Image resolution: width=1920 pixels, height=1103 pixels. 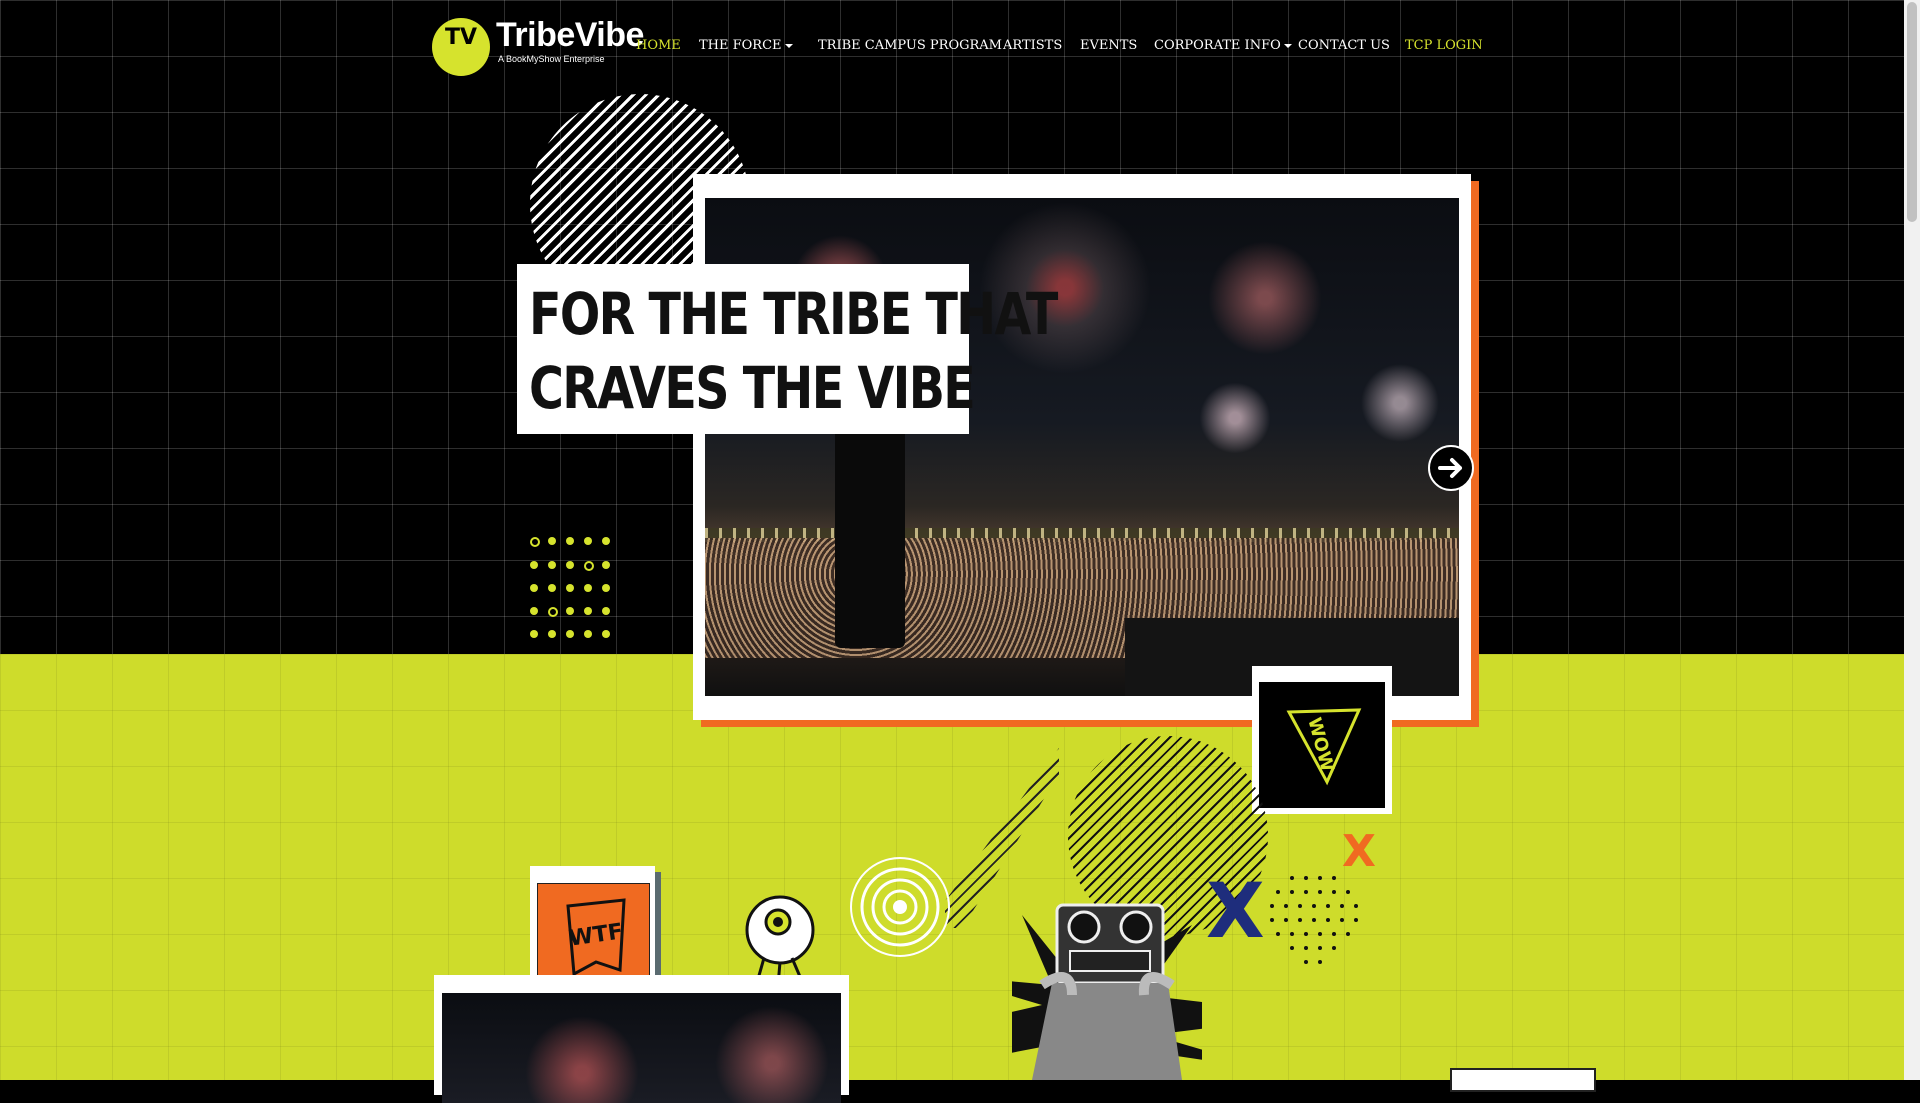 I want to click on logo-badge-glyph: TV, so click(x=461, y=37).